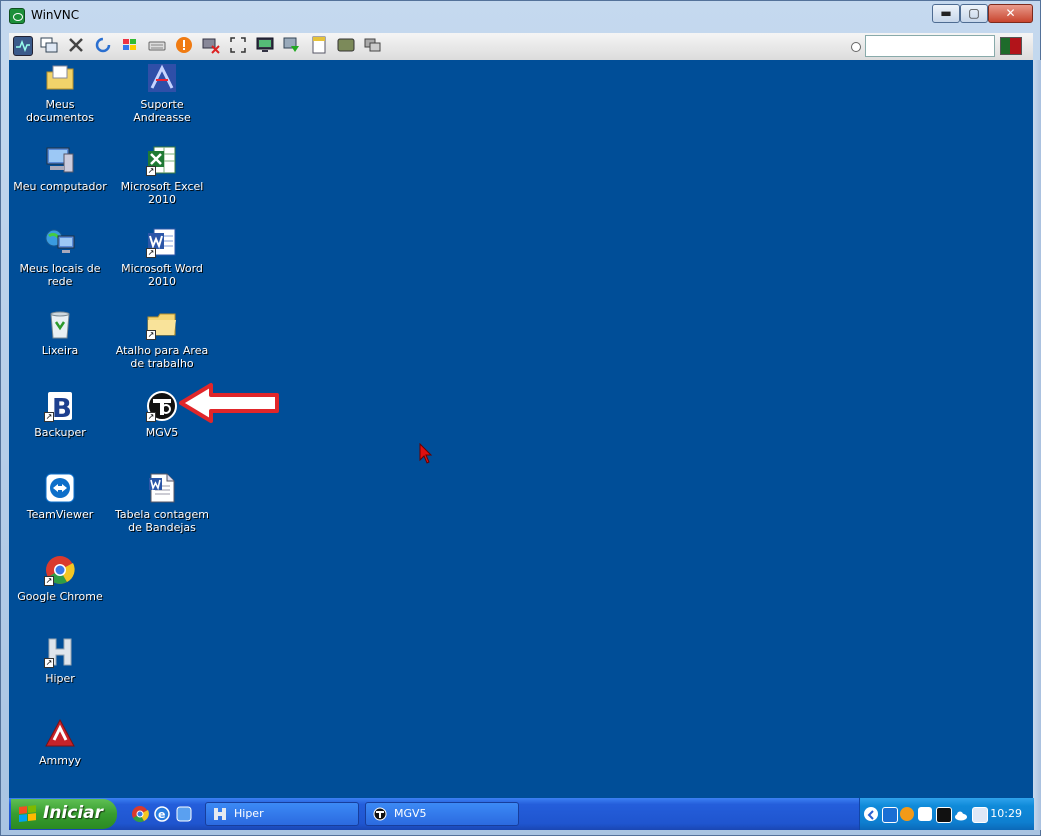 Image resolution: width=1041 pixels, height=836 pixels. I want to click on teamviewer-icon, so click(60, 488).